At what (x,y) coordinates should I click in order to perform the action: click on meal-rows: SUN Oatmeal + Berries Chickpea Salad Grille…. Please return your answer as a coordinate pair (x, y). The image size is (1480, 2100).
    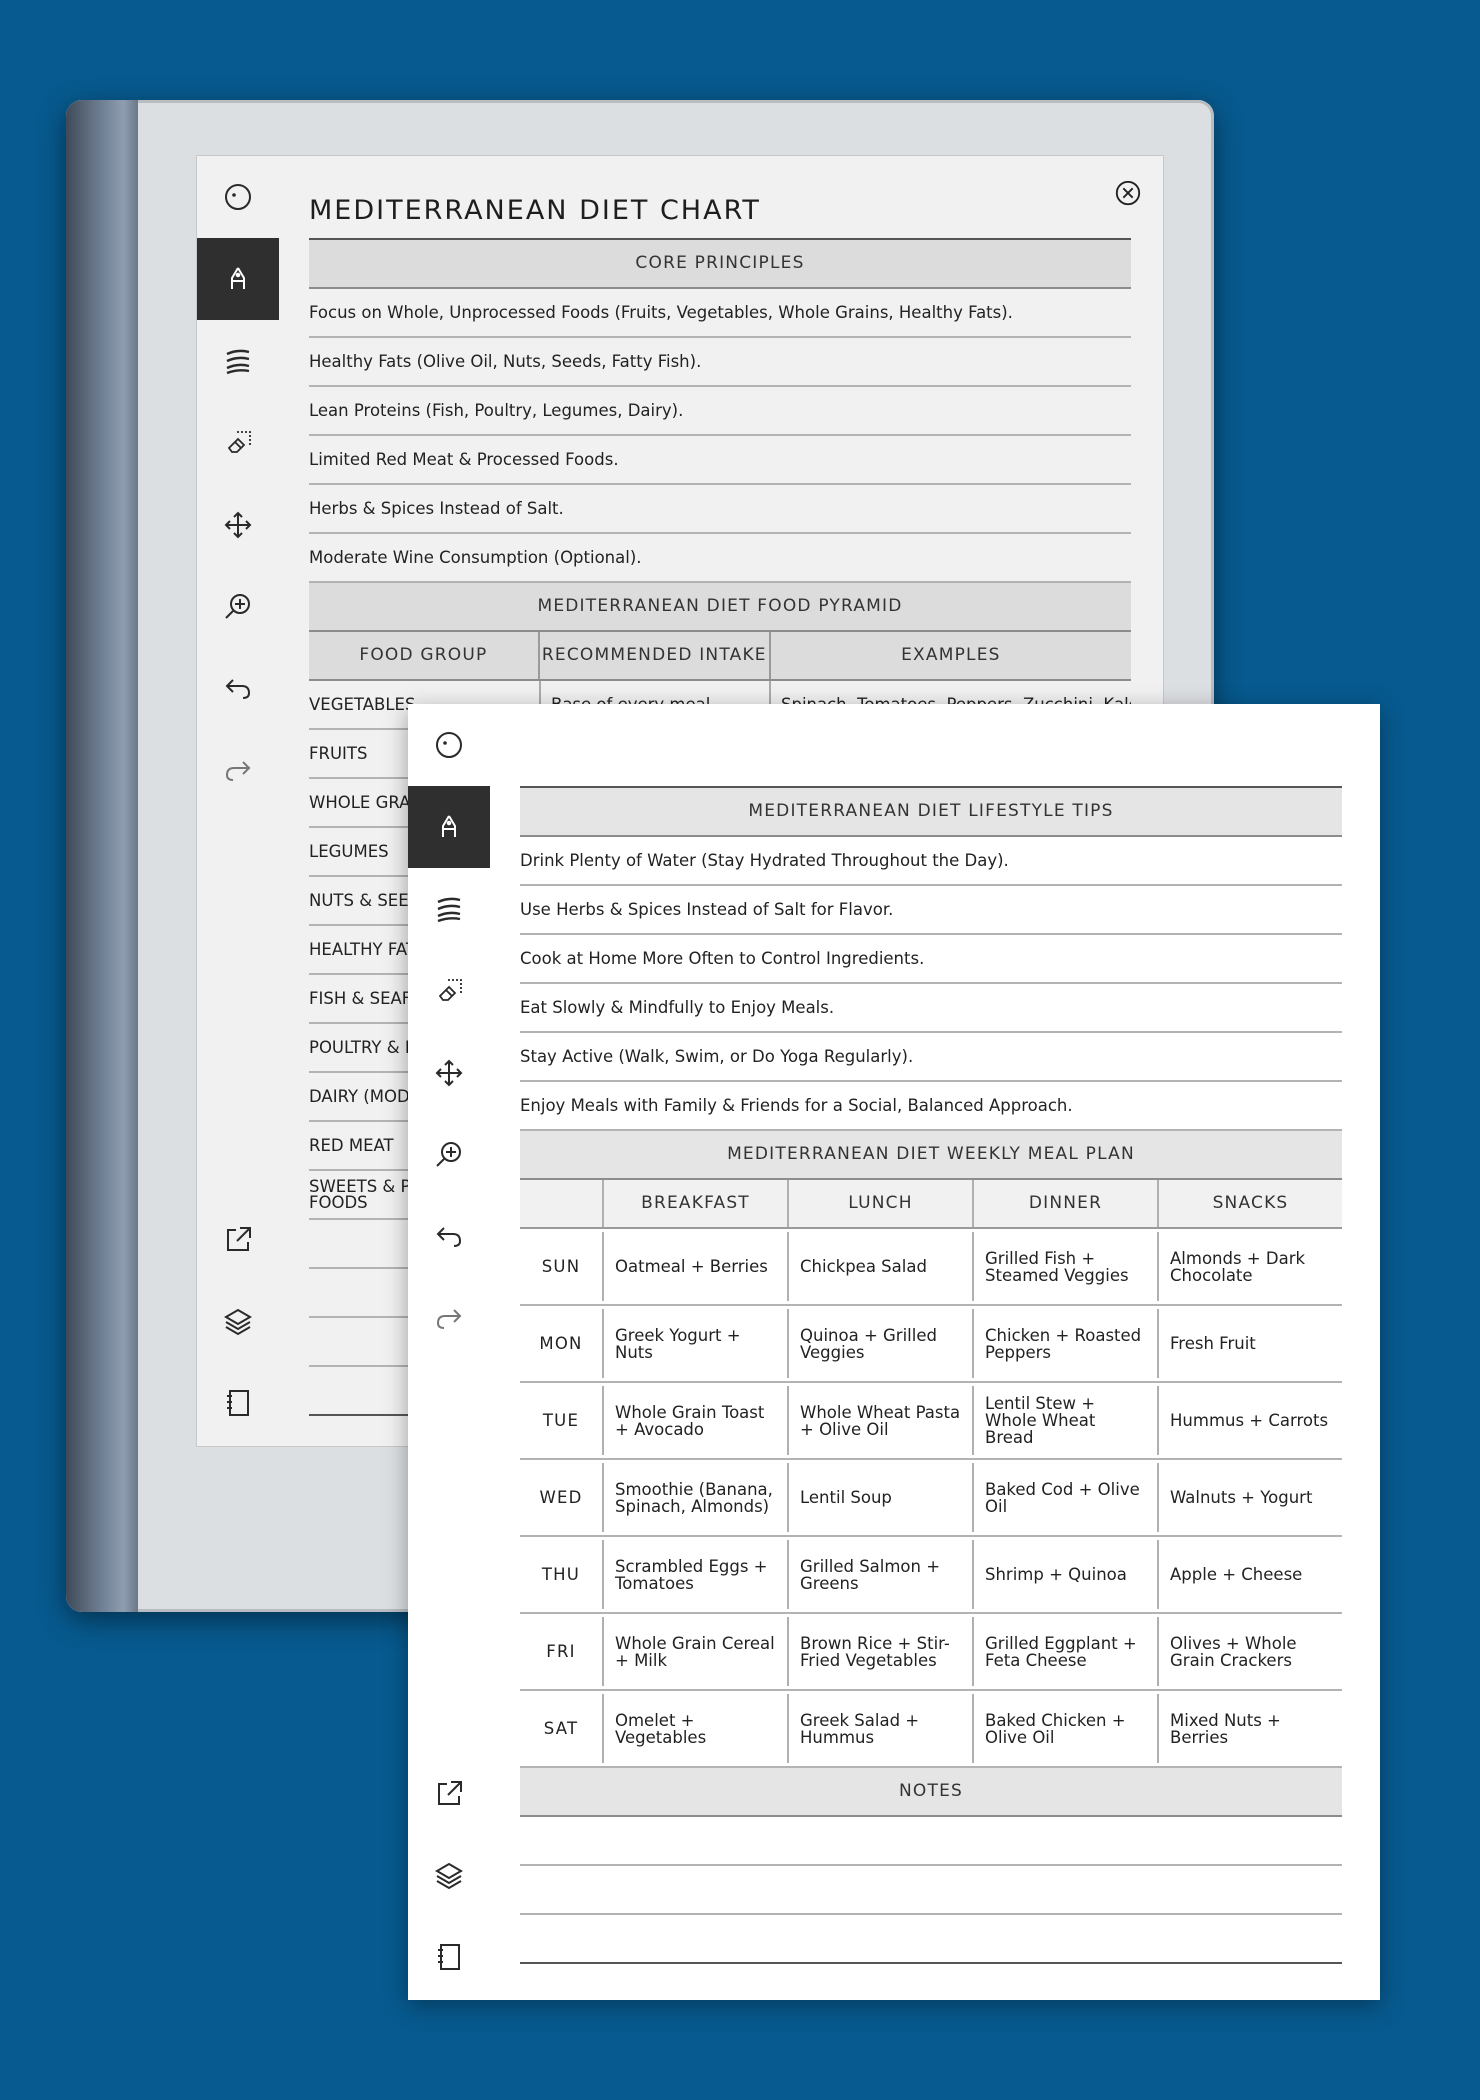
    Looking at the image, I should click on (931, 1498).